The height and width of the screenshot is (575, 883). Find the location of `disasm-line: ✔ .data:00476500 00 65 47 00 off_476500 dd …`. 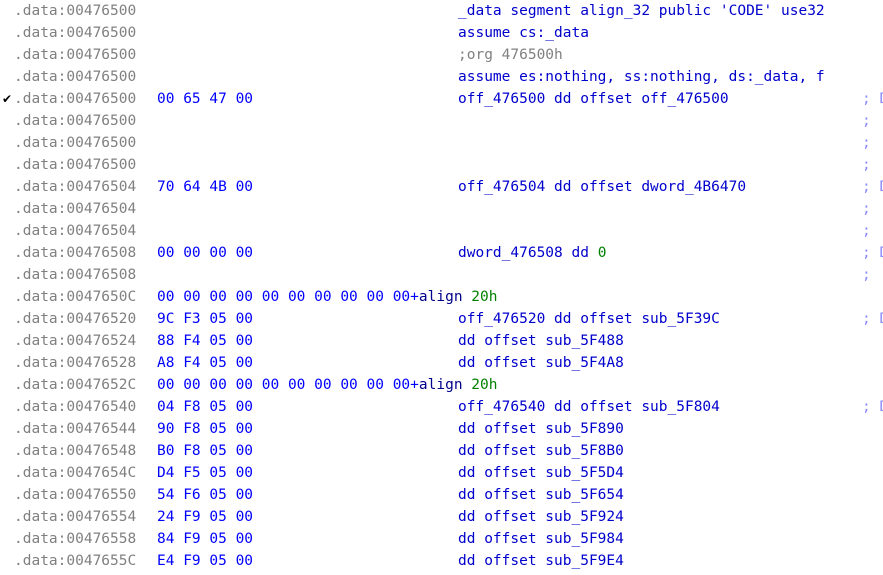

disasm-line: ✔ .data:00476500 00 65 47 00 off_476500 dd … is located at coordinates (441, 99).